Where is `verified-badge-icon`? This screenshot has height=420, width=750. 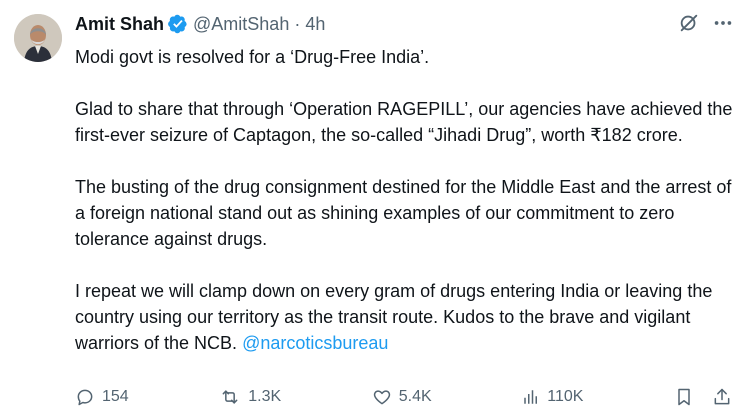 verified-badge-icon is located at coordinates (178, 24).